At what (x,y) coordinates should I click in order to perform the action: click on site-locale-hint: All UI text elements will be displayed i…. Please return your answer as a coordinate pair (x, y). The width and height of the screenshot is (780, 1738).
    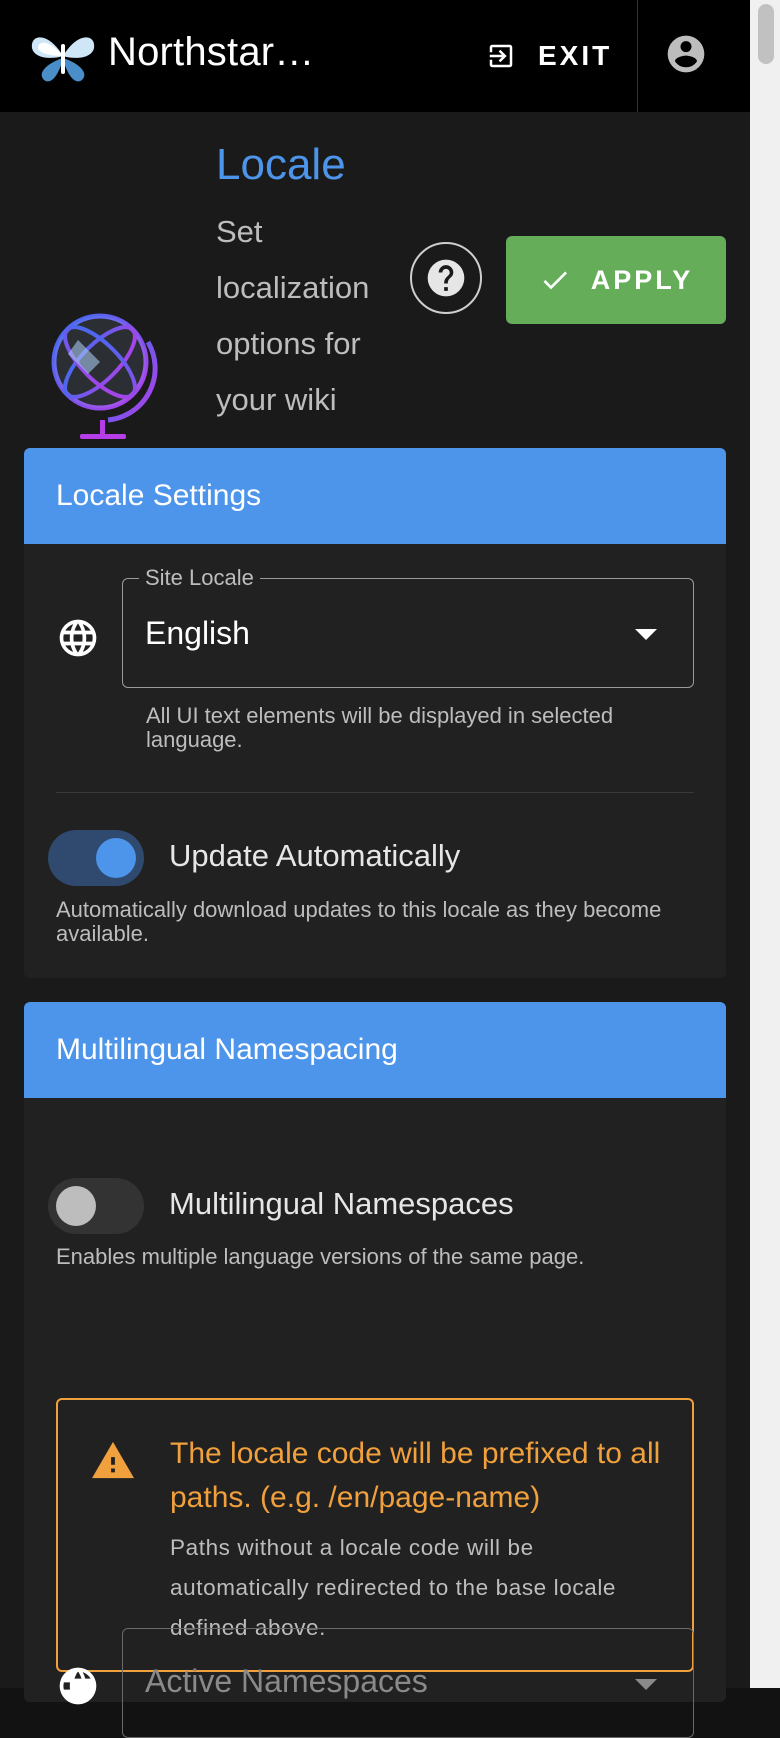
    Looking at the image, I should click on (380, 727).